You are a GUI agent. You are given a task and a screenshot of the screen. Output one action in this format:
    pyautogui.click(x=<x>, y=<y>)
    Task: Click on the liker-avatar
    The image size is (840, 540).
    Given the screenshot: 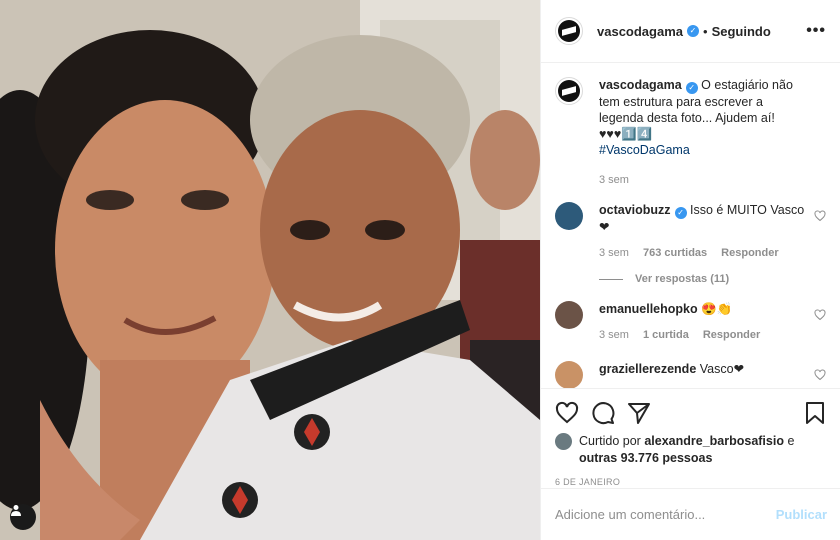 What is the action you would take?
    pyautogui.click(x=563, y=441)
    